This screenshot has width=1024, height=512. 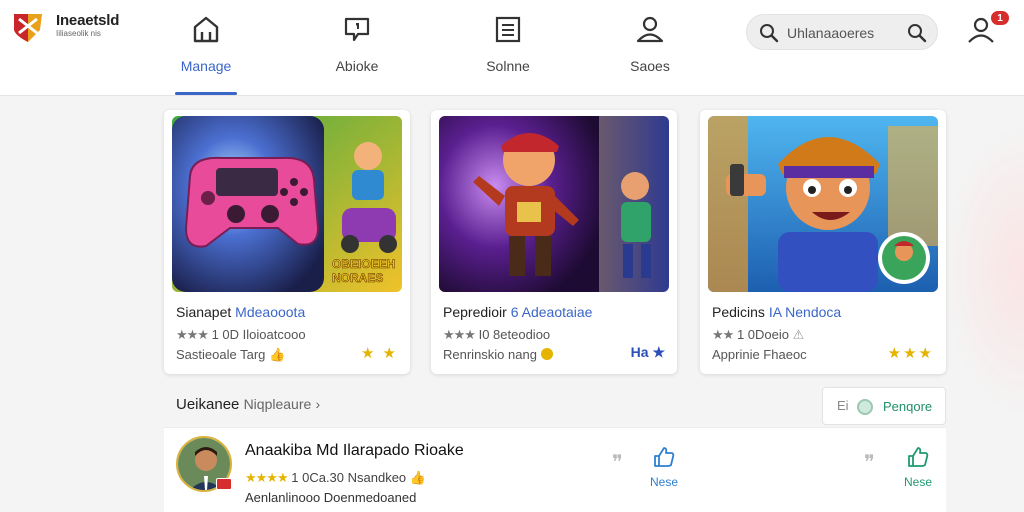 I want to click on card-meta: ★★★ 1 0D Iloioatcooo, so click(x=241, y=335).